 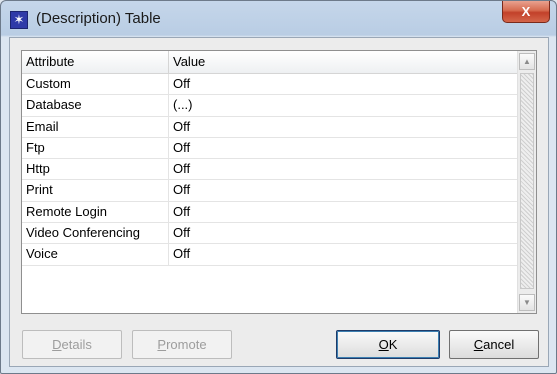 I want to click on cancel-mnemonic: C, so click(x=478, y=344).